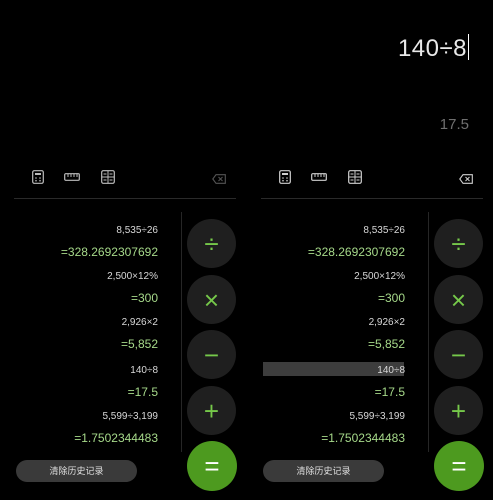 This screenshot has width=493, height=500. What do you see at coordinates (390, 382) in the screenshot?
I see `history-item-selected: 140÷8 =17.5` at bounding box center [390, 382].